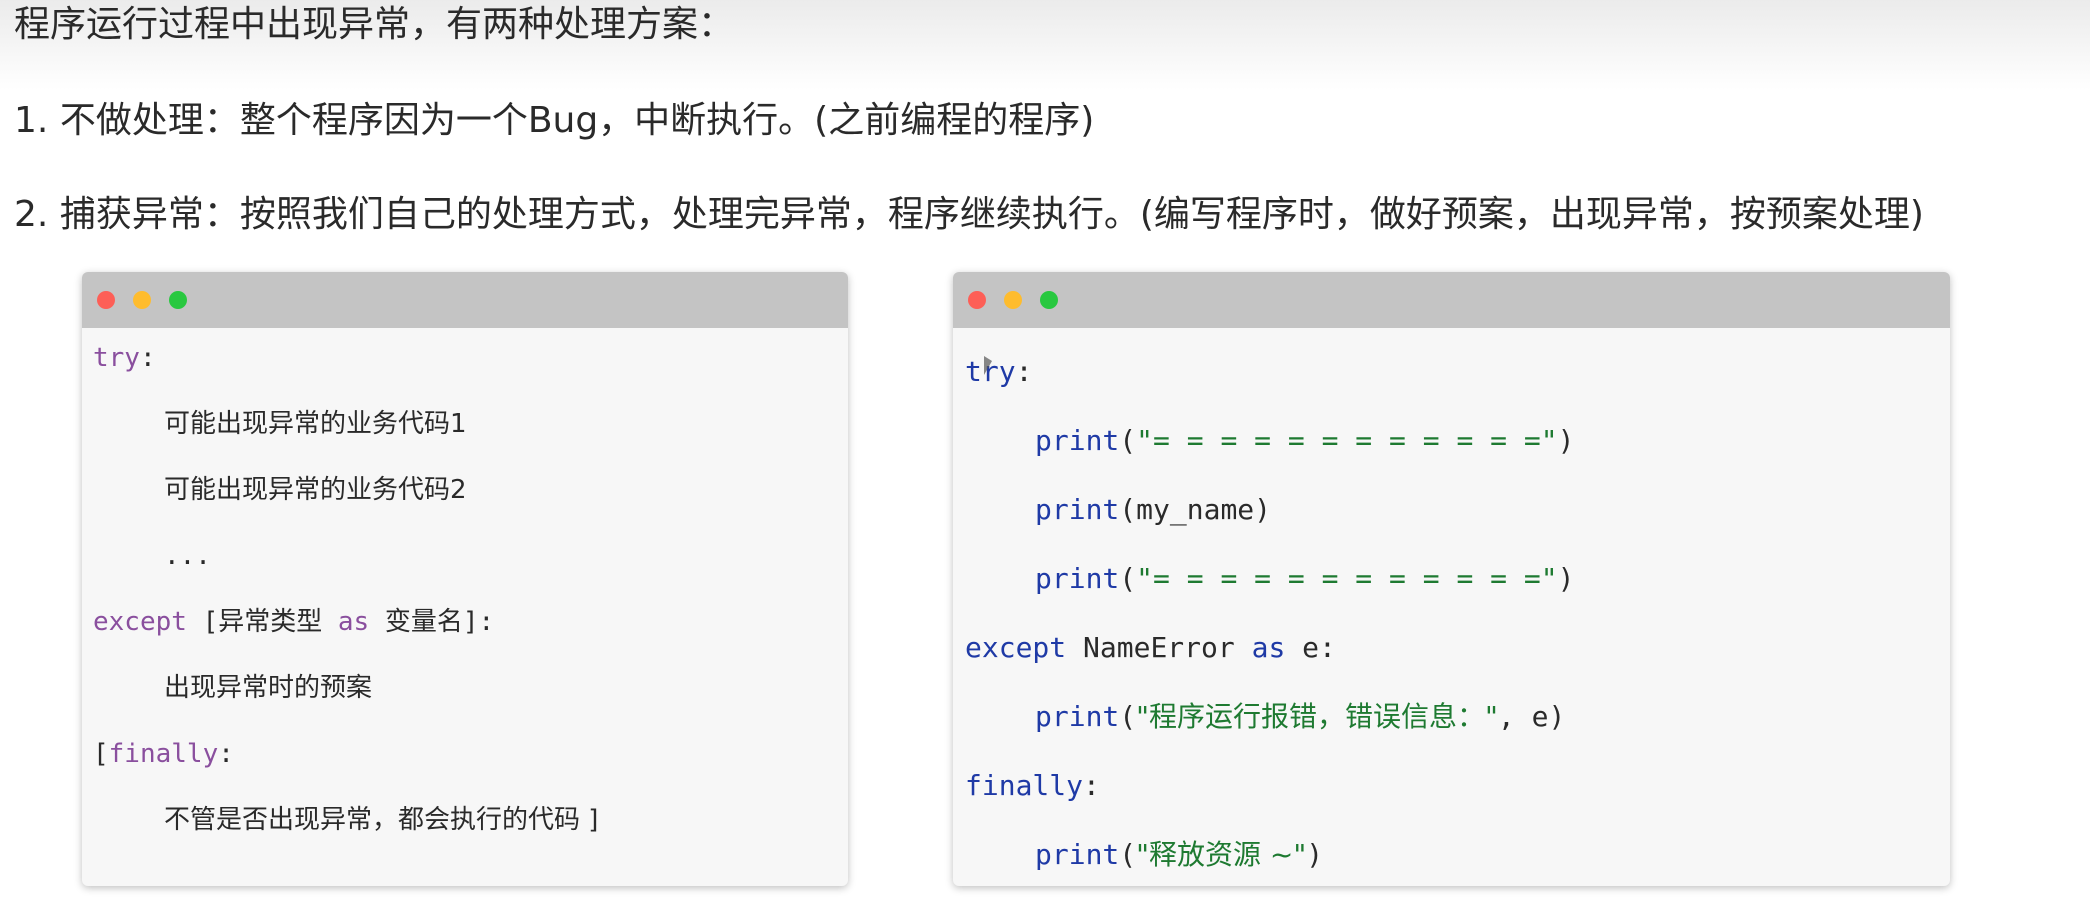 Image resolution: width=2090 pixels, height=914 pixels. Describe the element at coordinates (381, 820) in the screenshot. I see `syntax-finally-body: 不管是否出现异常，都会执行的代码 ]` at that location.